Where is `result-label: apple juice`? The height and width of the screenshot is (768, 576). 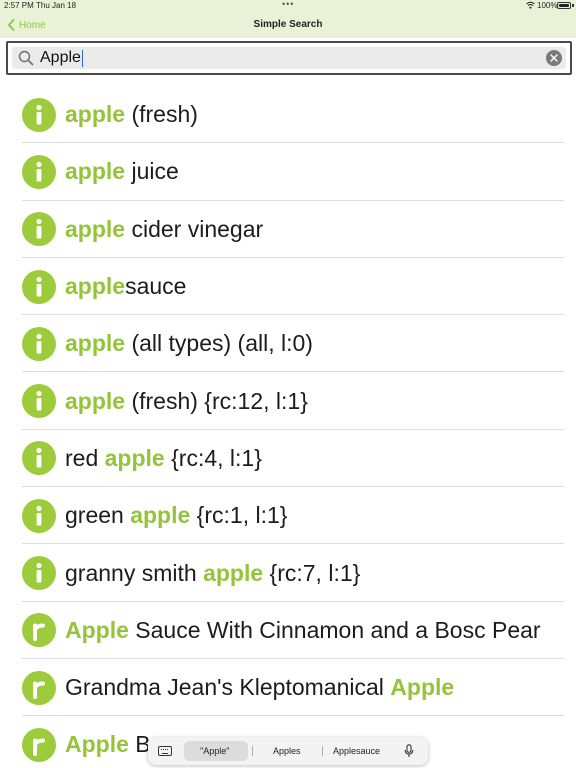 result-label: apple juice is located at coordinates (122, 171).